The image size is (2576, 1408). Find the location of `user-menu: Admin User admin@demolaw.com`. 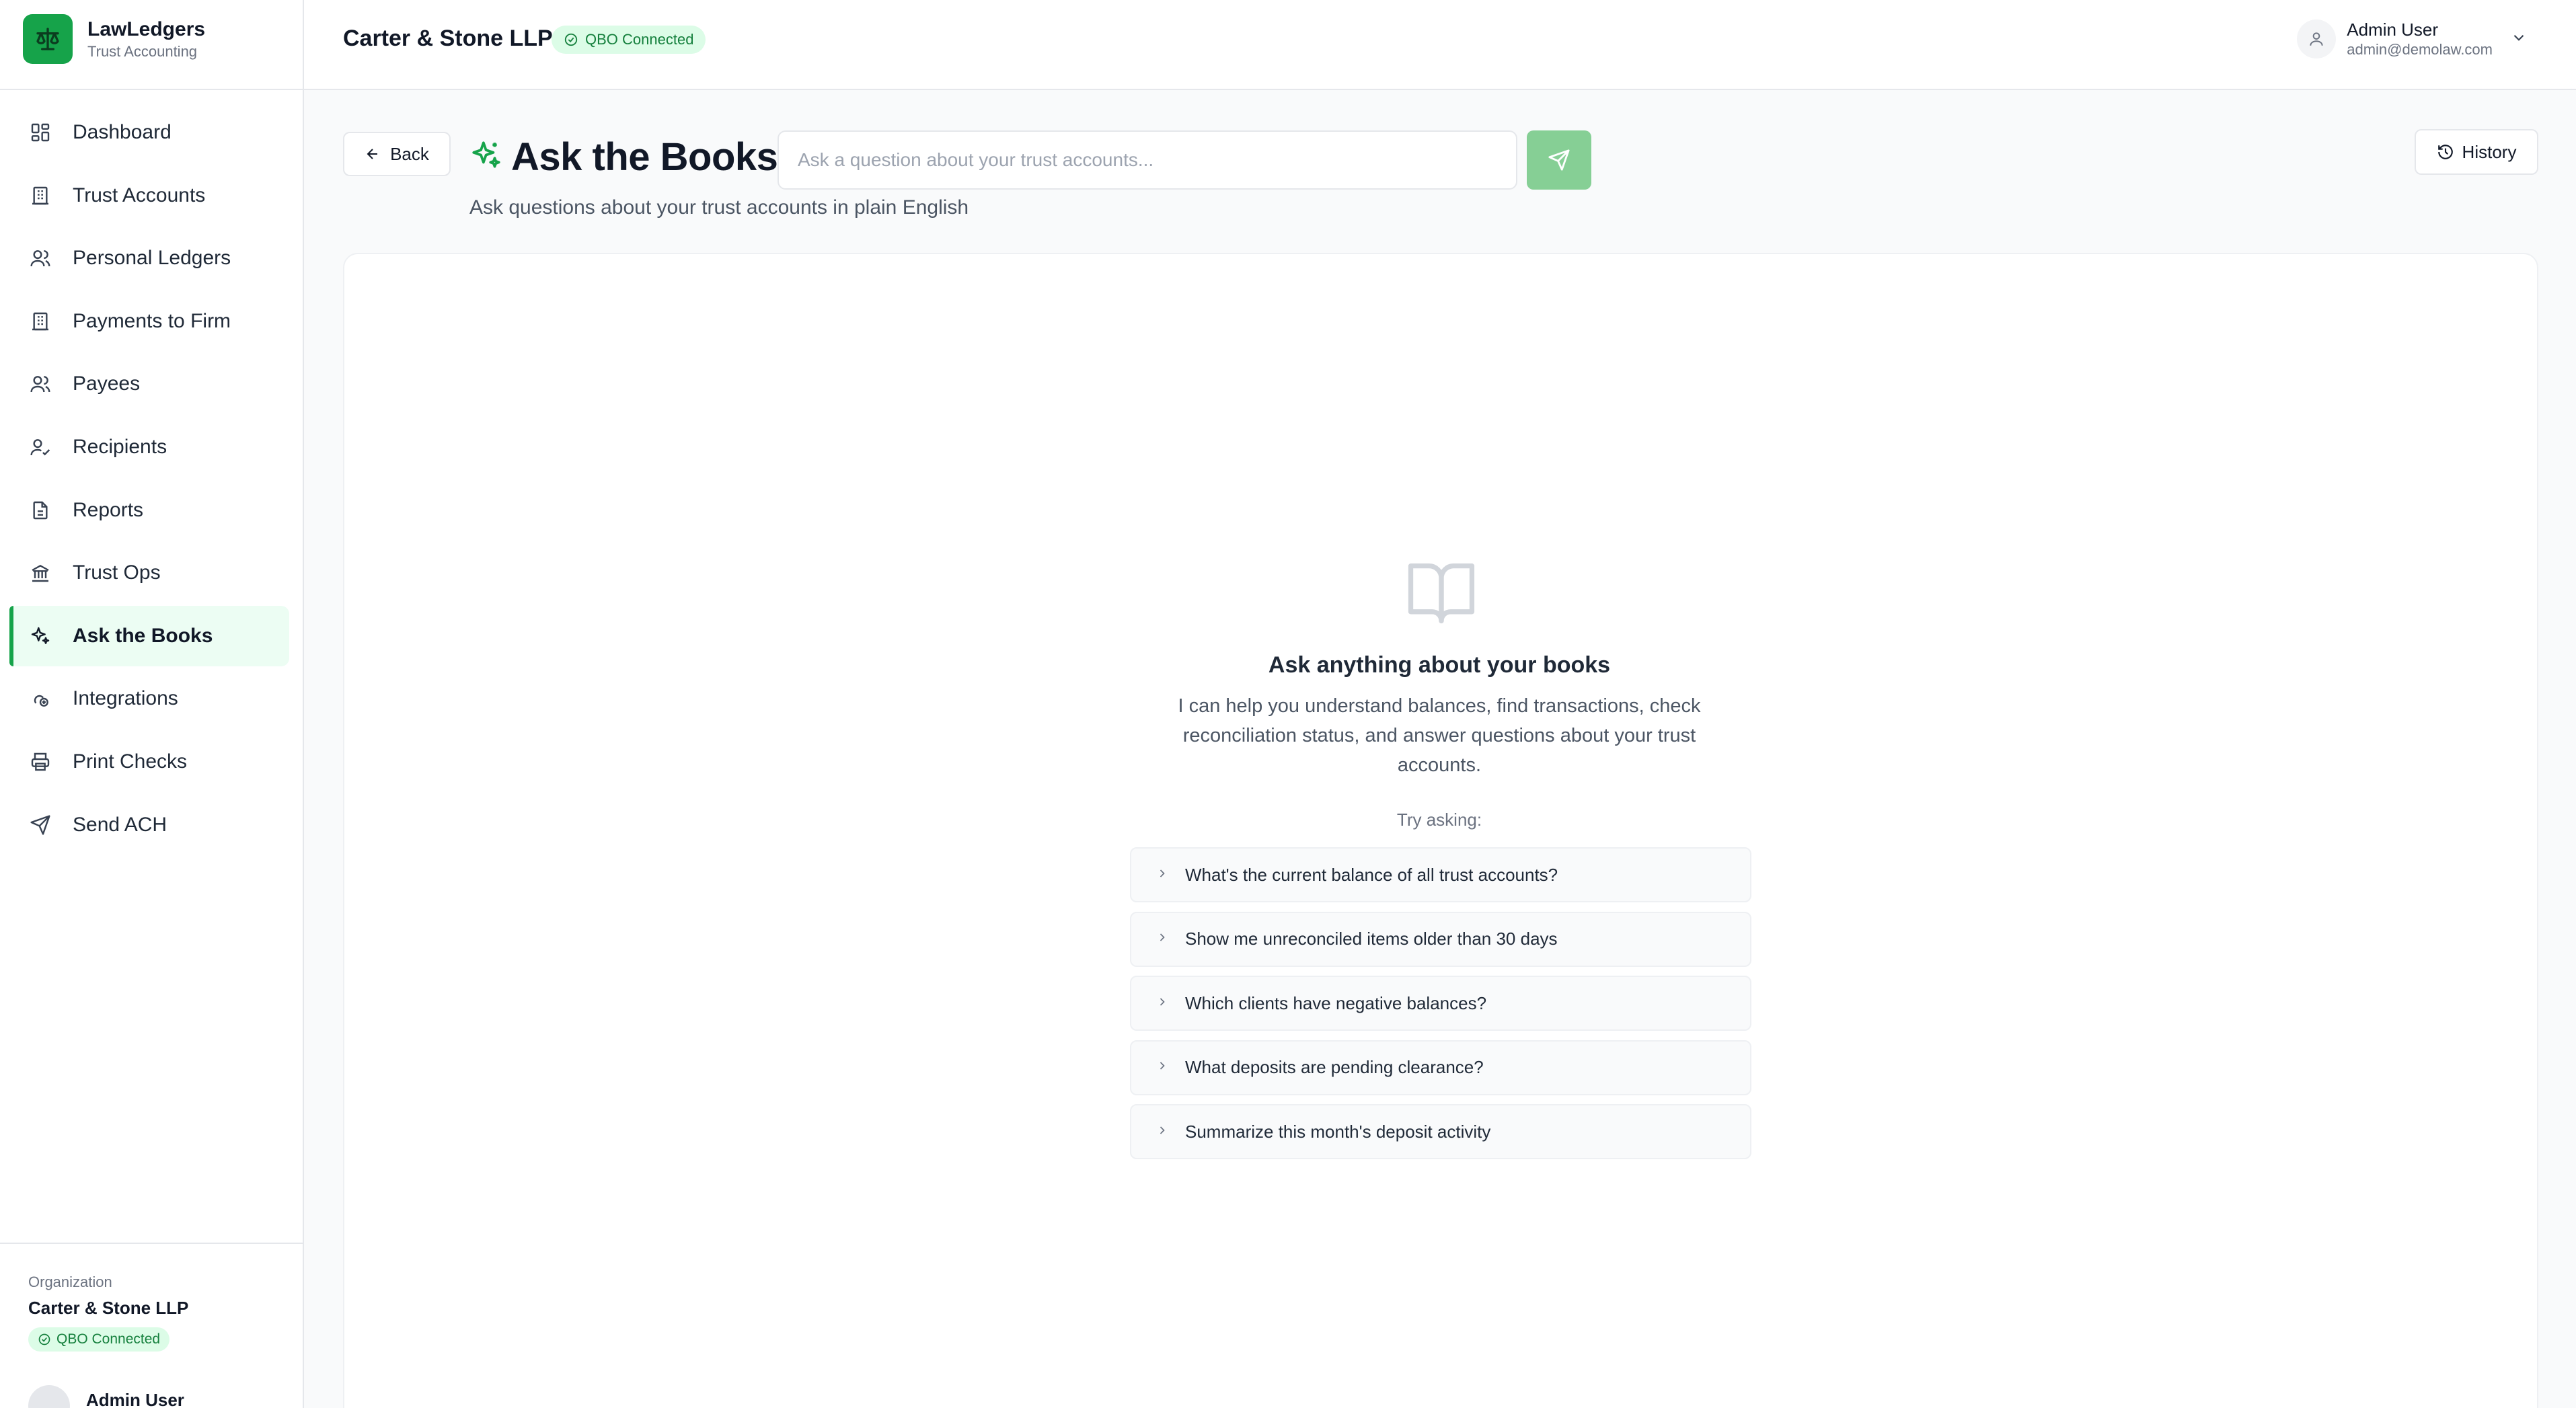

user-menu: Admin User admin@demolaw.com is located at coordinates (2412, 39).